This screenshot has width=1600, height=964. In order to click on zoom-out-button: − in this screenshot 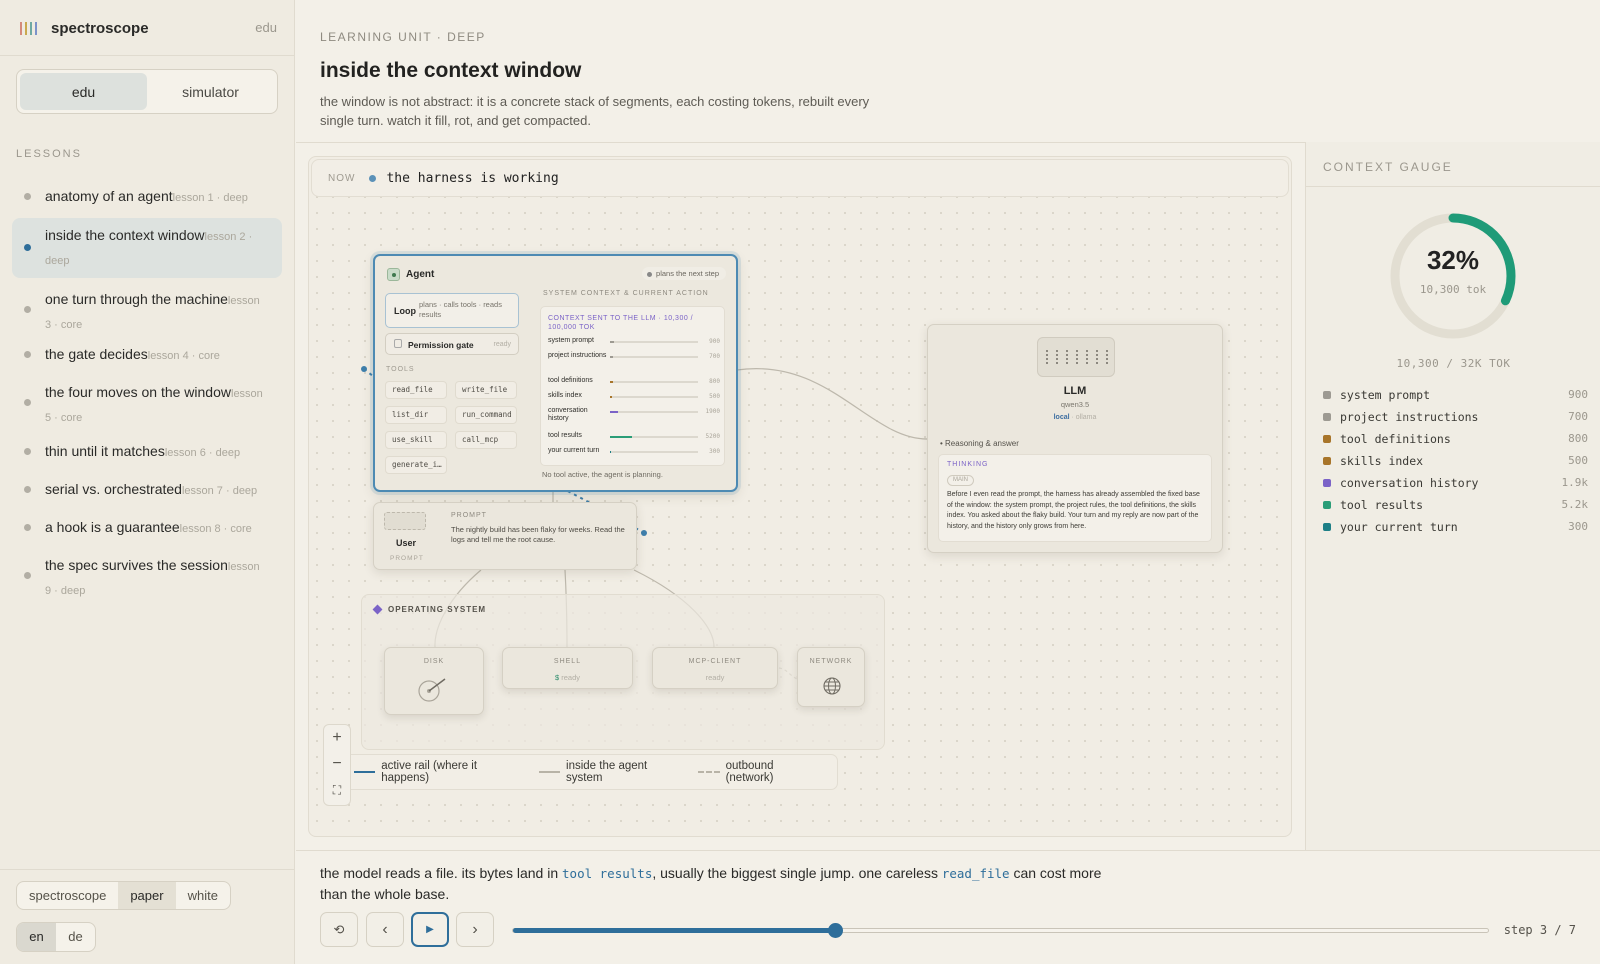, I will do `click(337, 764)`.